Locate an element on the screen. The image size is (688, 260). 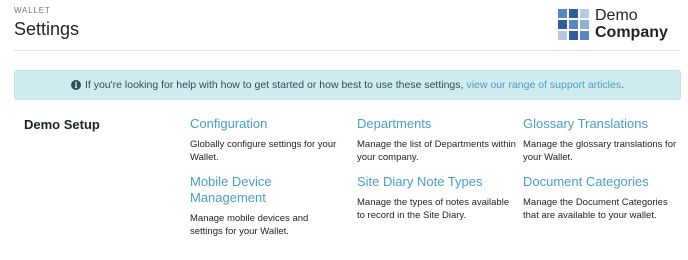
mobile-device-management-link: Mobile Device Management is located at coordinates (260, 190).